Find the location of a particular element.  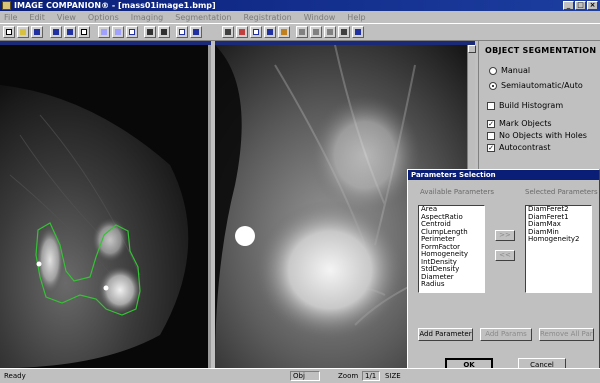

menu-segmentation: Segmentation is located at coordinates (203, 17).